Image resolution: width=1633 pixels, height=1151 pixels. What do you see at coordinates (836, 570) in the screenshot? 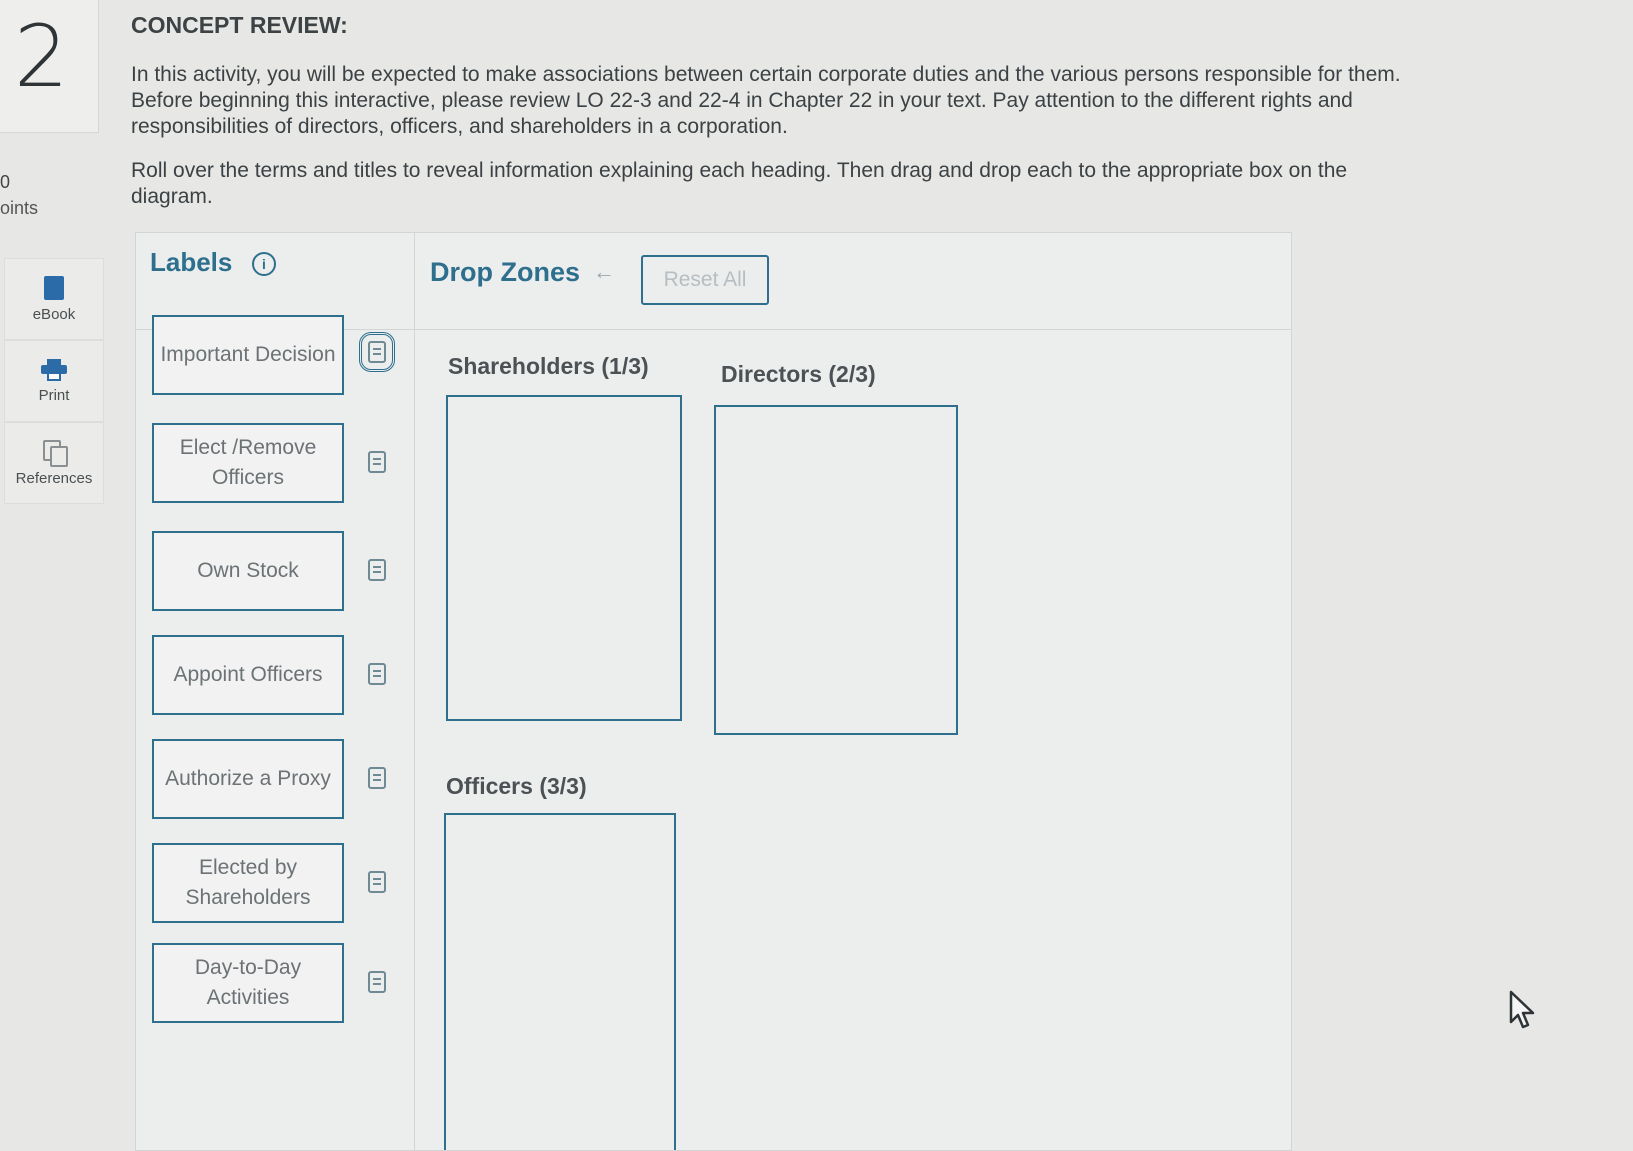
I see `drop-zone-directors` at bounding box center [836, 570].